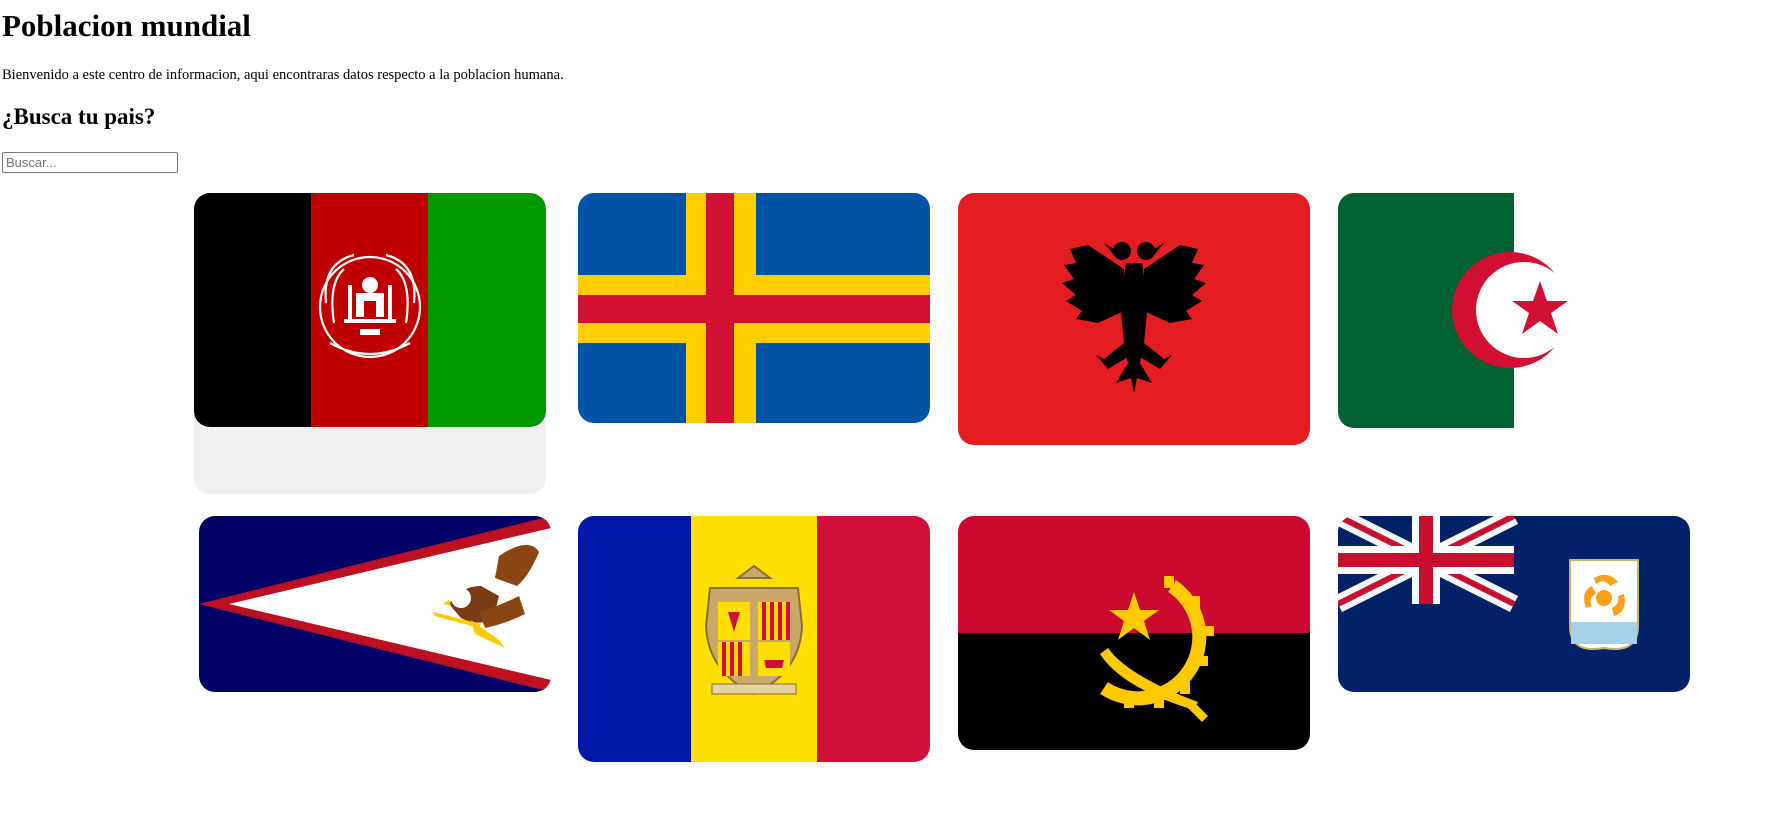  Describe the element at coordinates (1514, 604) in the screenshot. I see `anguilla-flag-icon` at that location.